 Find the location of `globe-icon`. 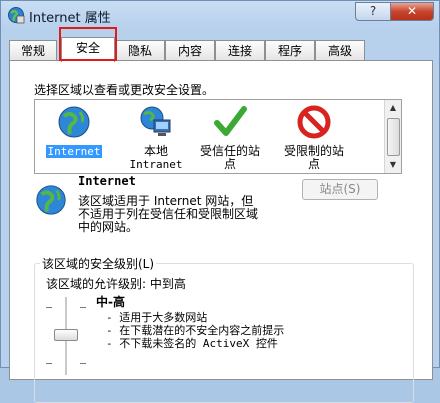

globe-icon is located at coordinates (74, 122).